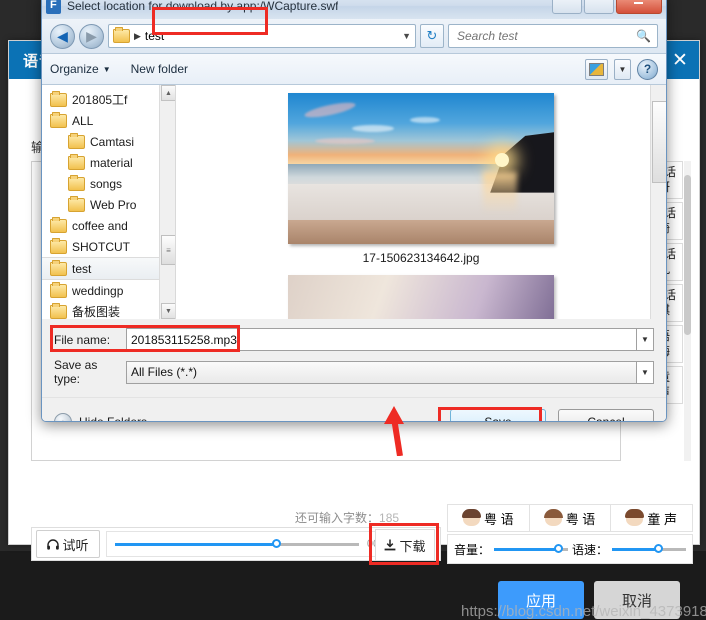  I want to click on tree-item-label: test, so click(82, 268).